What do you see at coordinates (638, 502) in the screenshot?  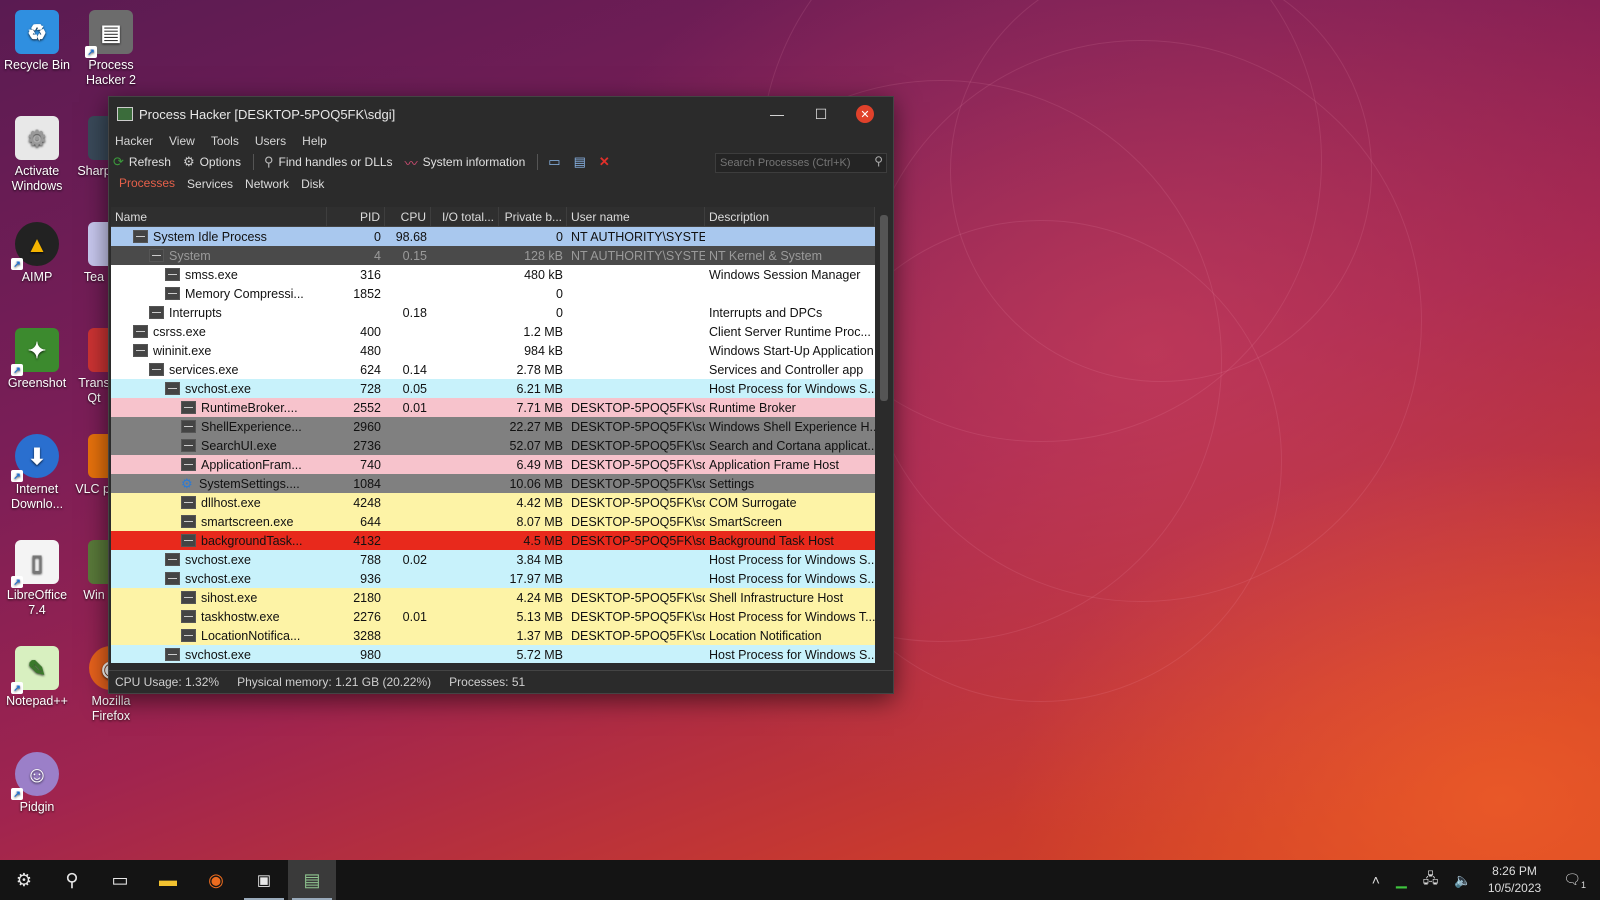 I see `cell-user: DESKTOP-5POQ5FK\sd` at bounding box center [638, 502].